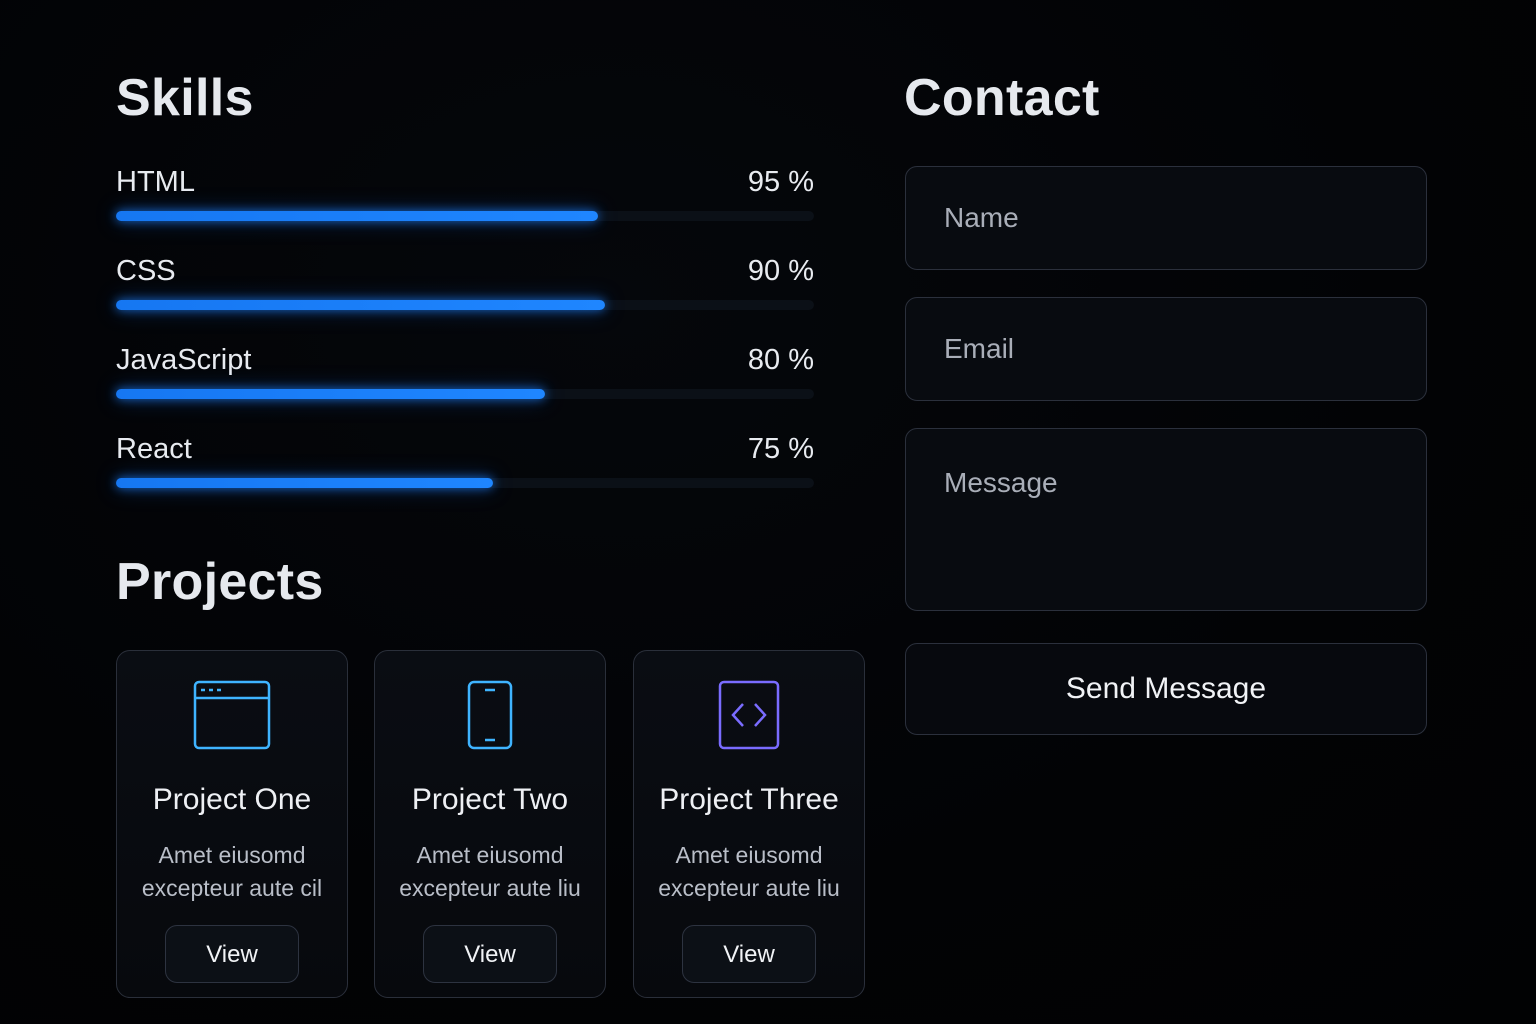 This screenshot has width=1536, height=1024. What do you see at coordinates (185, 98) in the screenshot?
I see `skills-heading: Skills` at bounding box center [185, 98].